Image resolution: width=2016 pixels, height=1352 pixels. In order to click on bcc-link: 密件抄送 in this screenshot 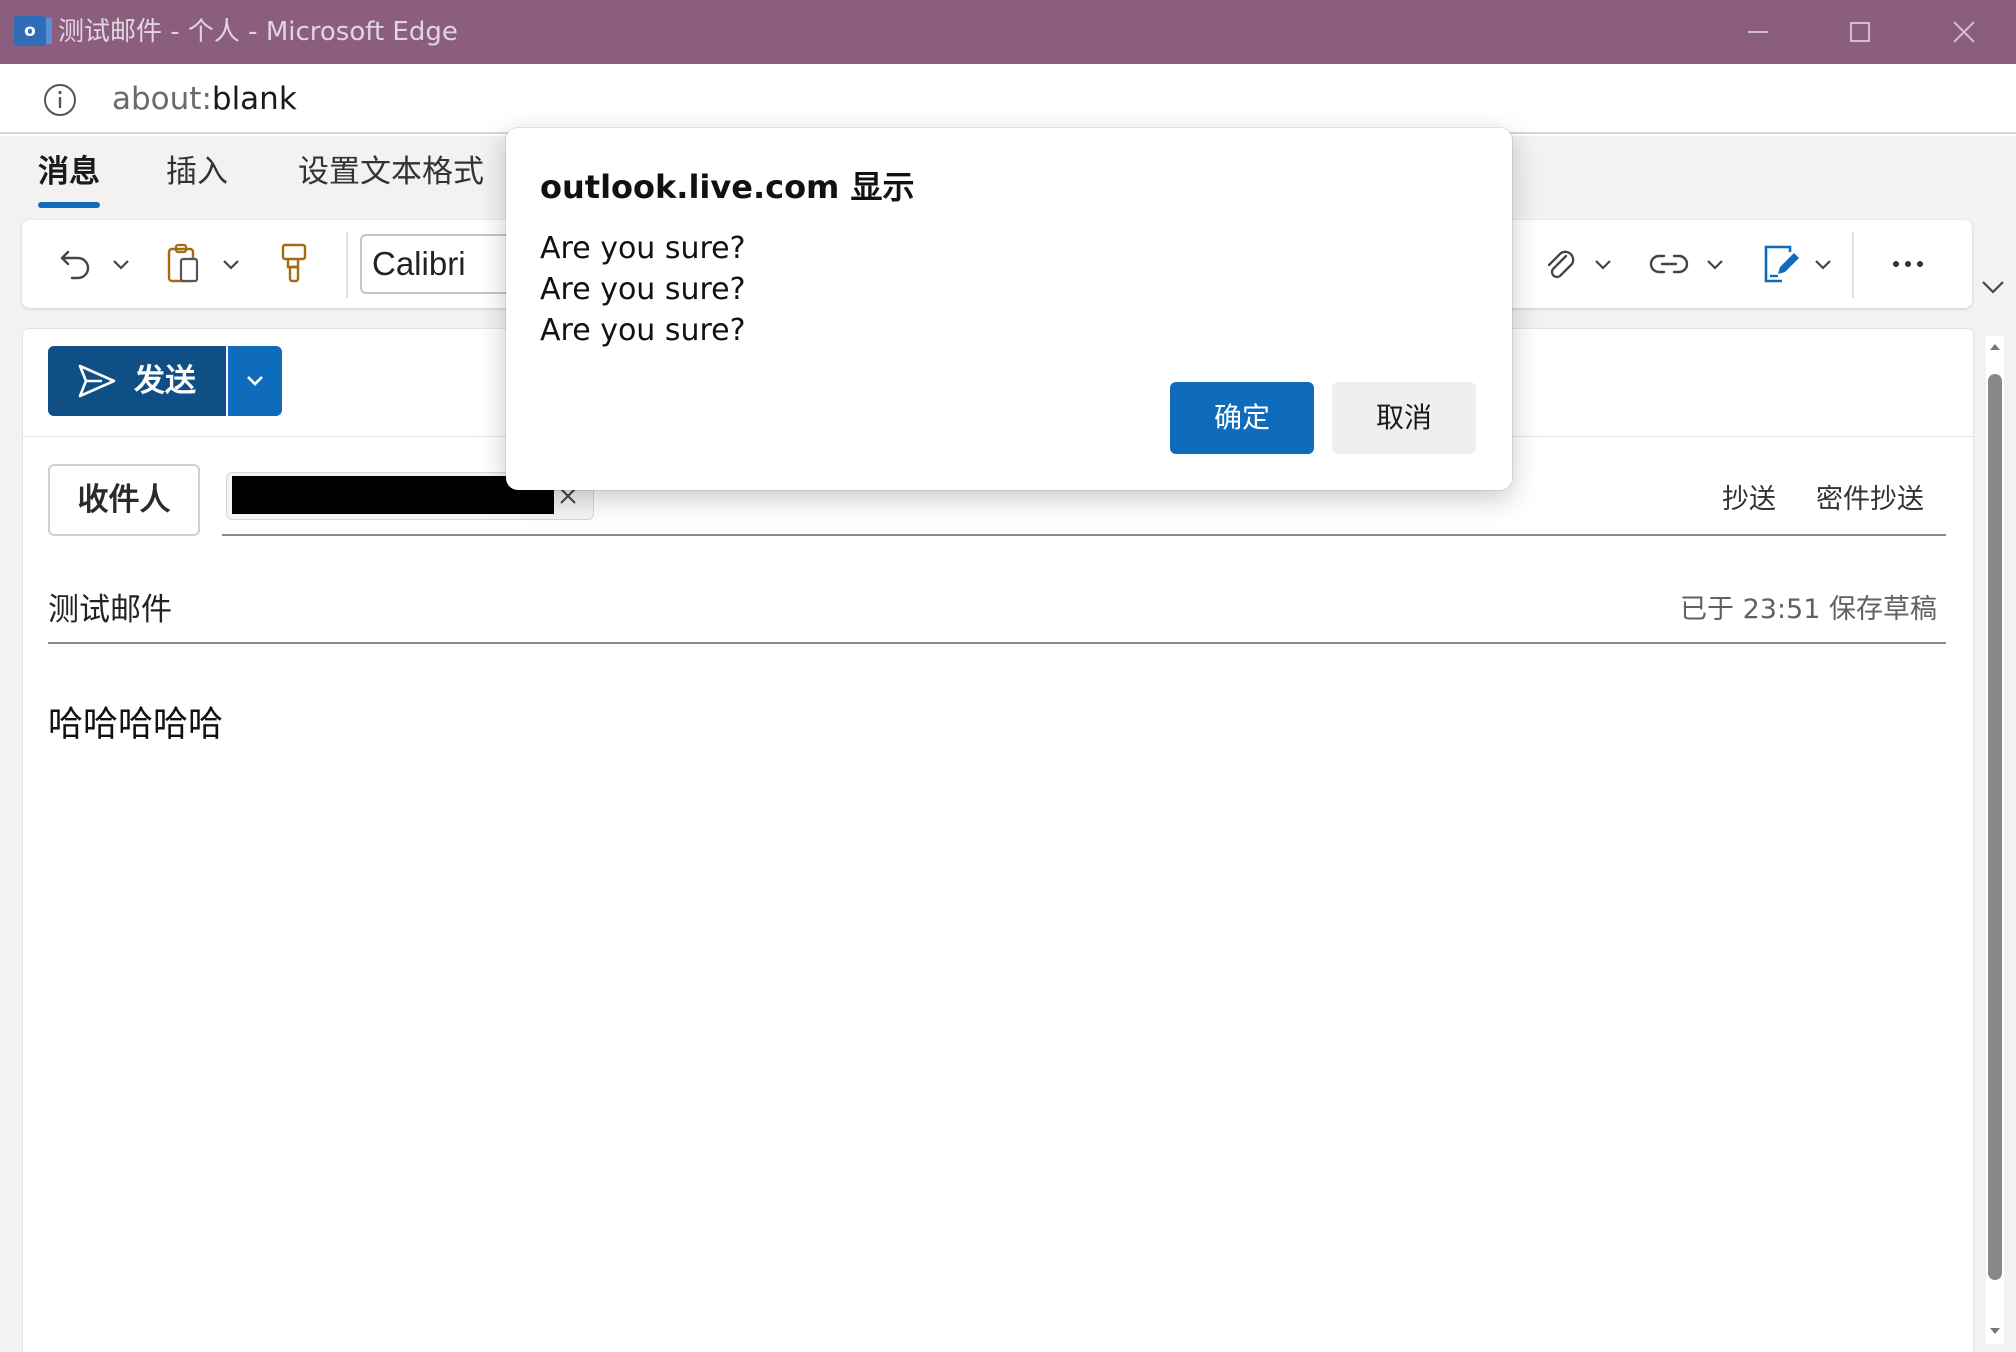, I will do `click(1870, 500)`.